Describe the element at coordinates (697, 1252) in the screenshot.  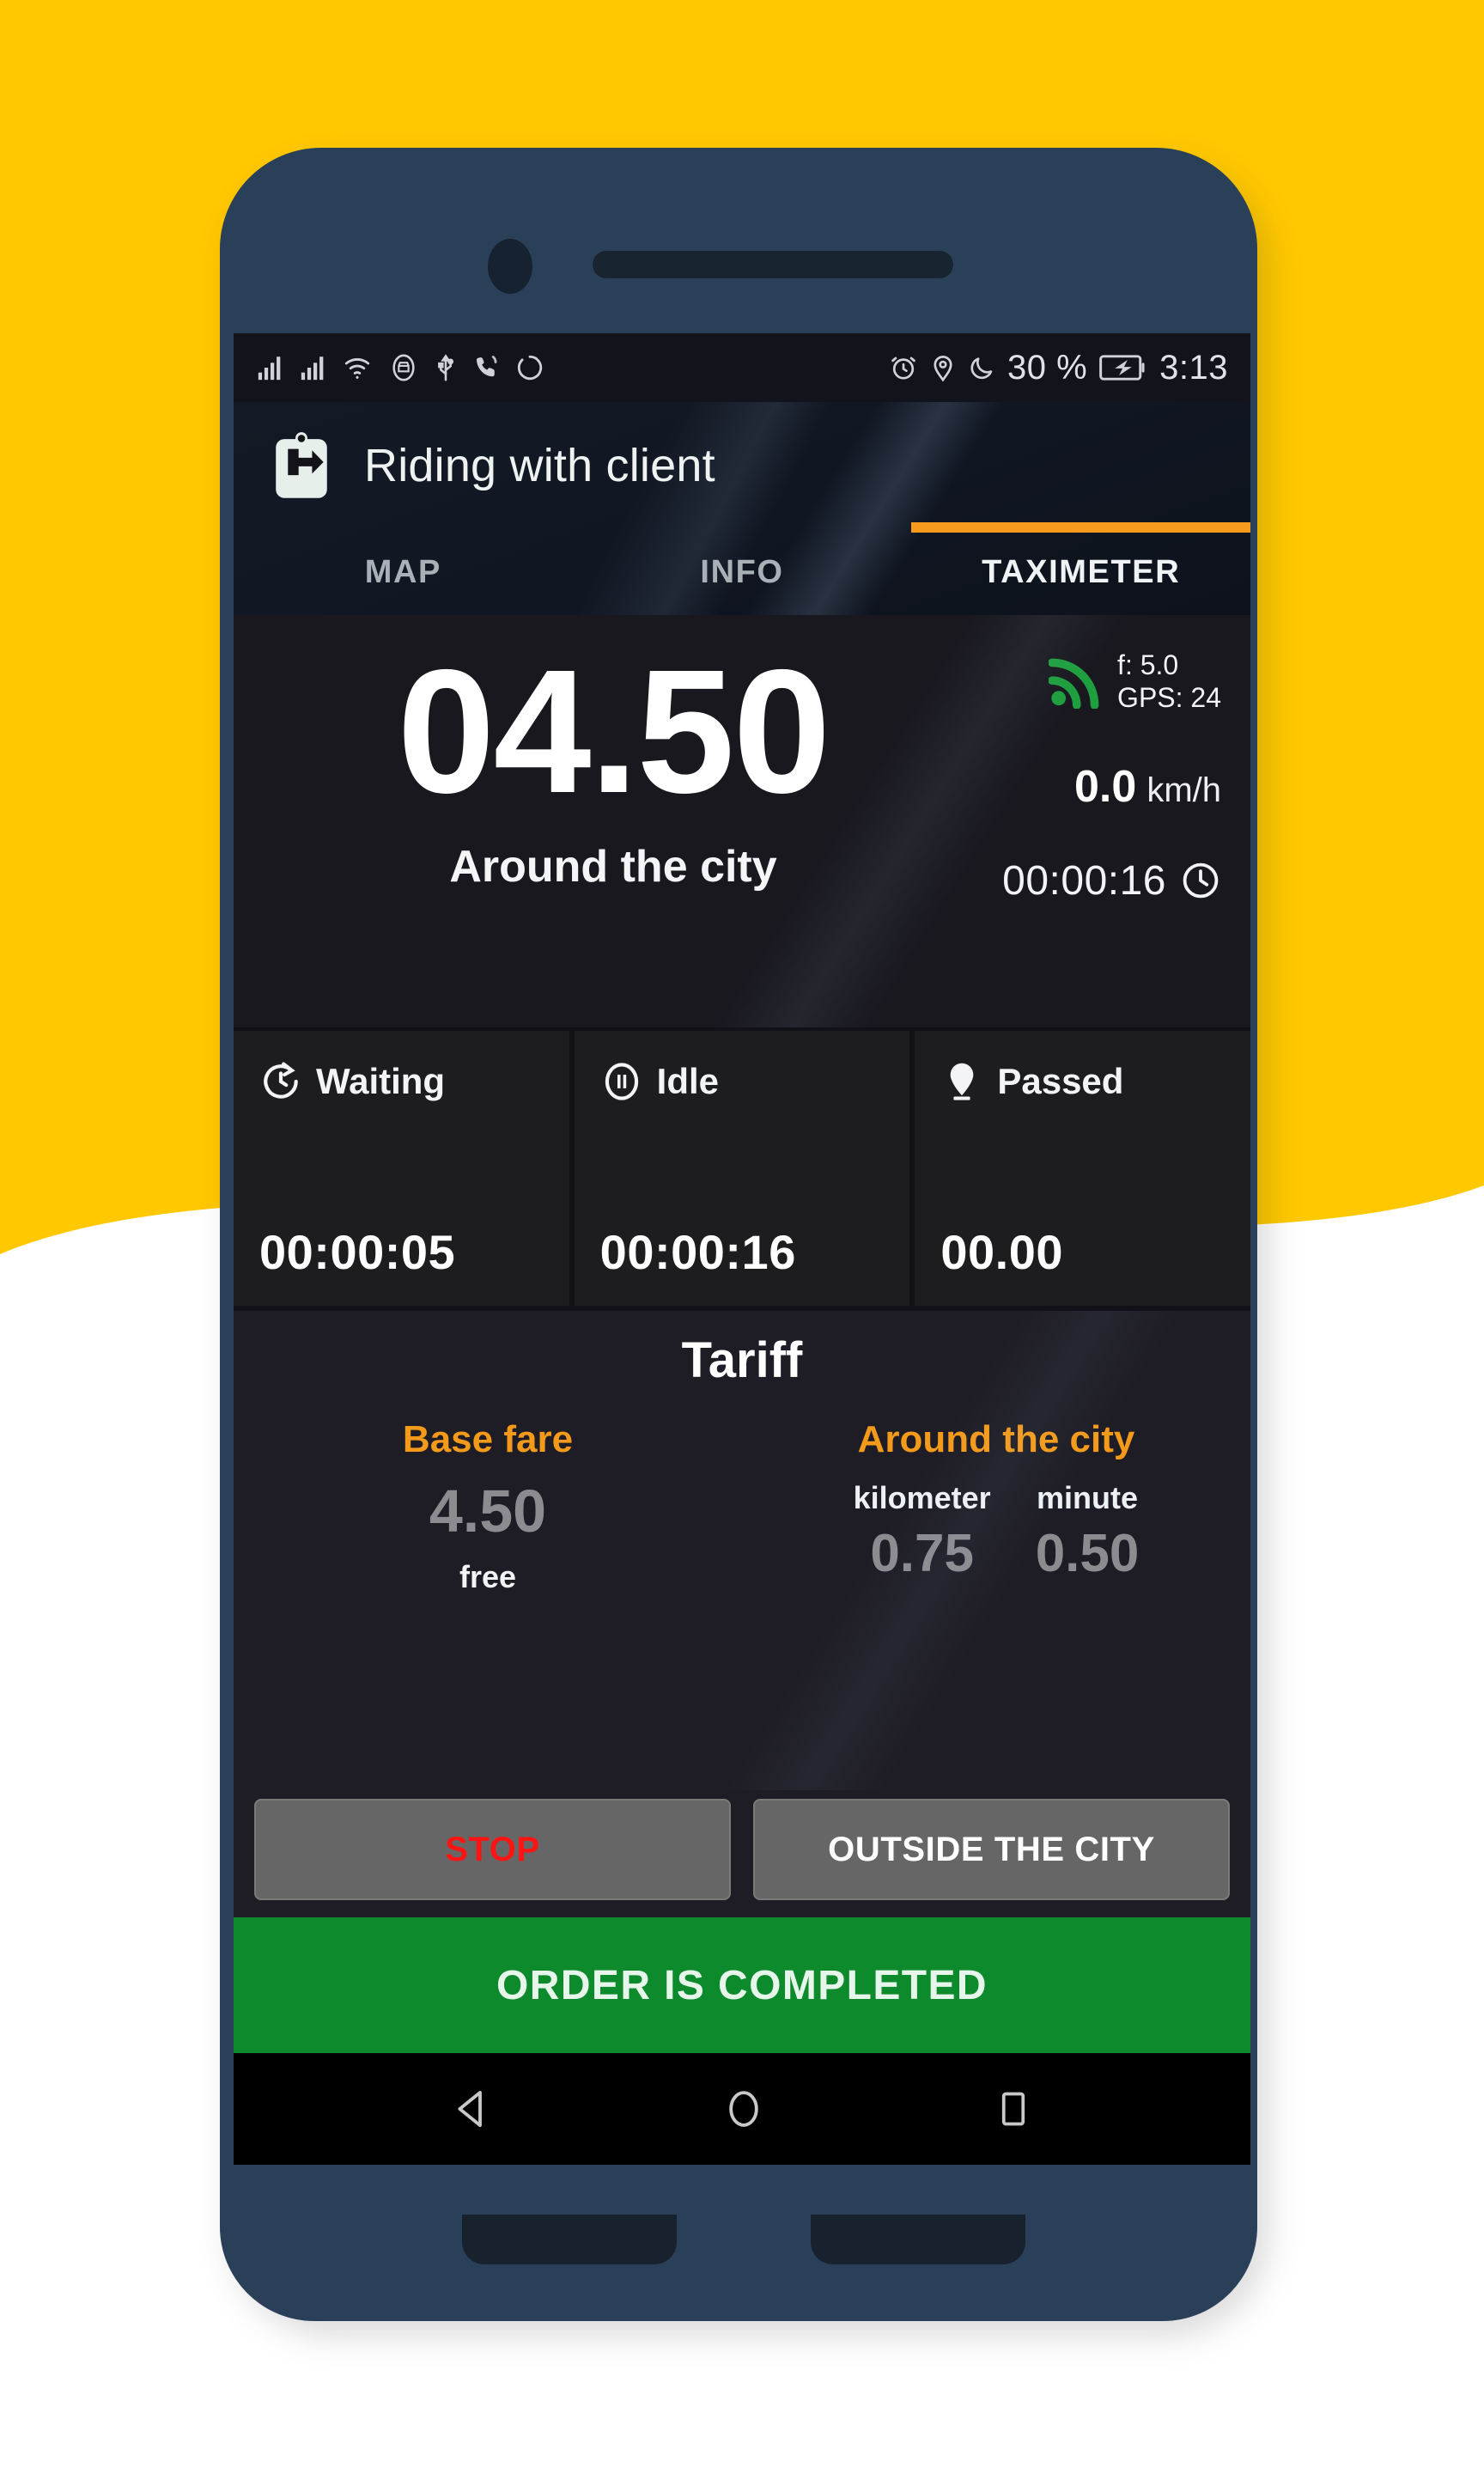
I see `stat-value: 00:00:16` at that location.